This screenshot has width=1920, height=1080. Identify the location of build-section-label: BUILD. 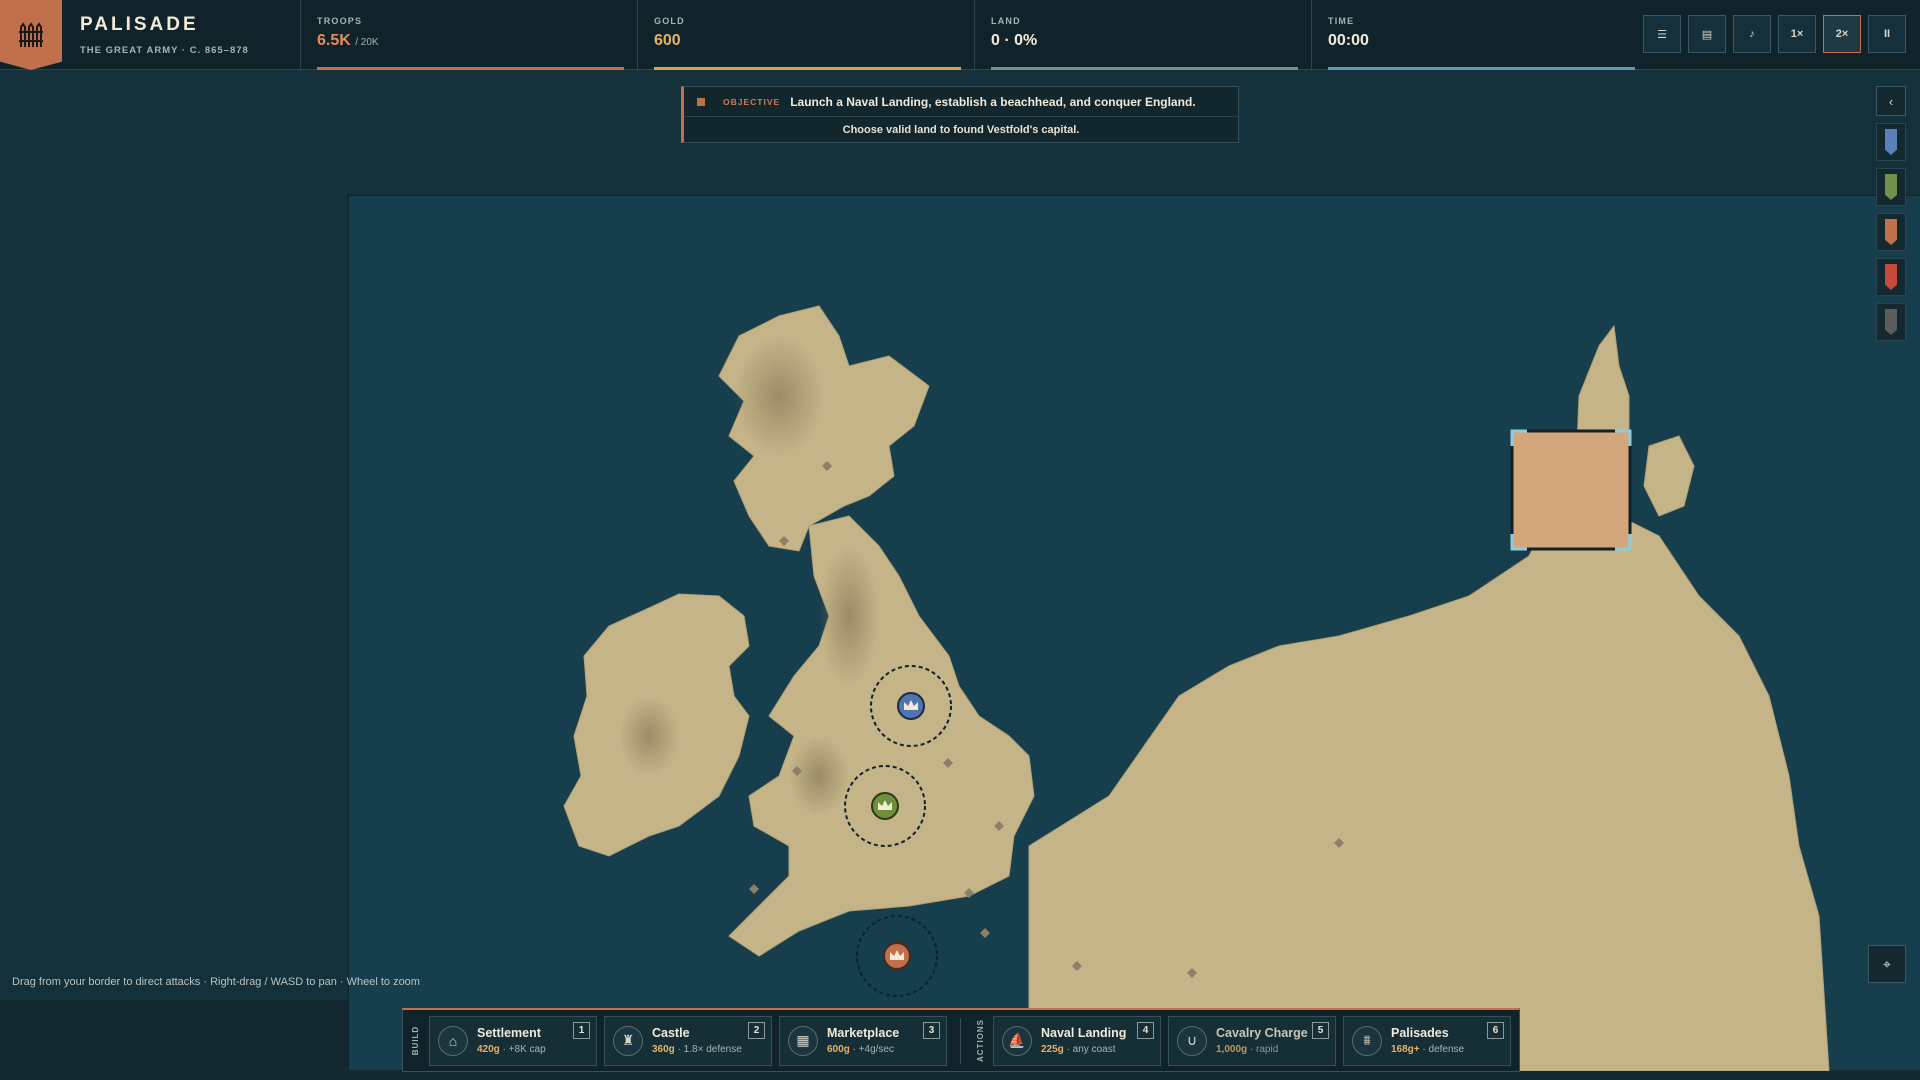
(416, 1040).